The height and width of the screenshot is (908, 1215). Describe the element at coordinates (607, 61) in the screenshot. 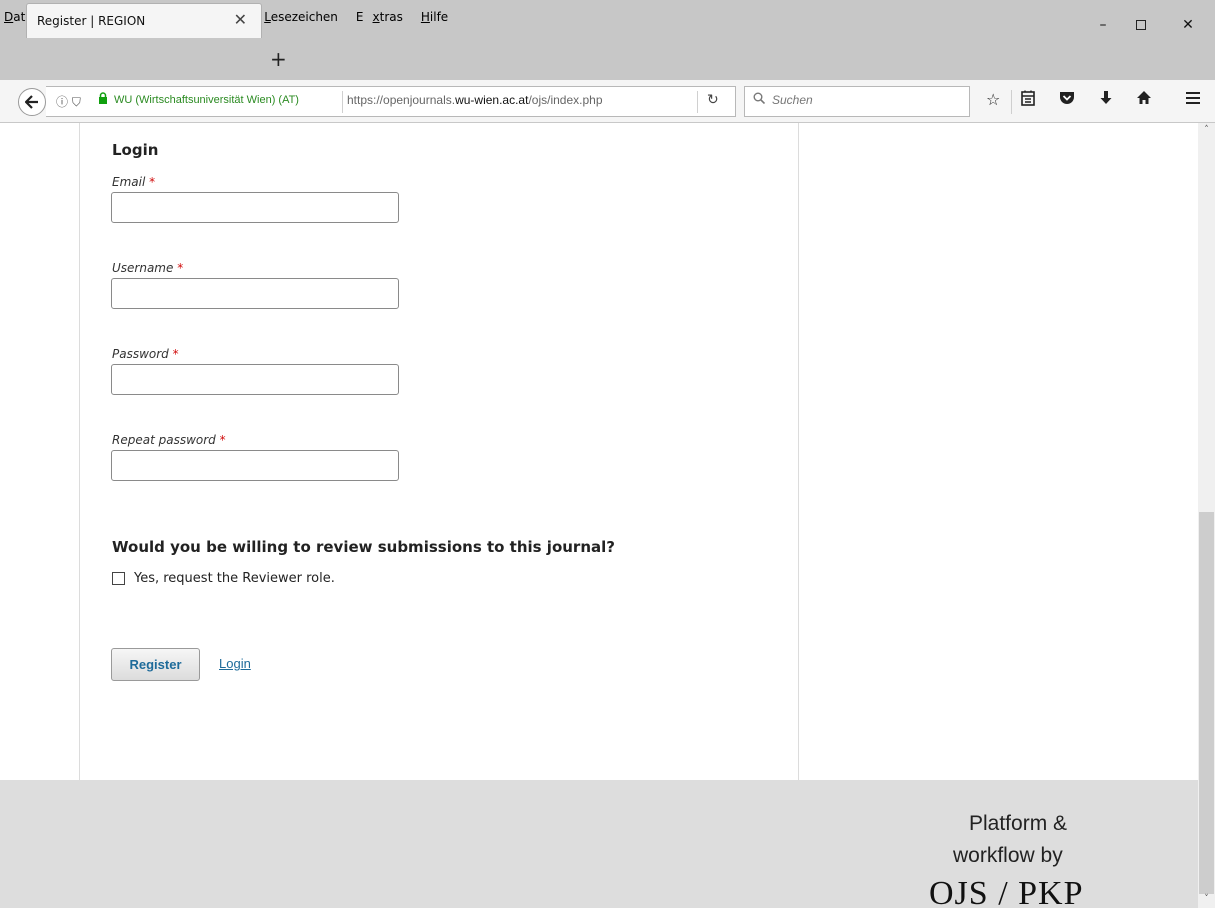

I see `tab-strip` at that location.